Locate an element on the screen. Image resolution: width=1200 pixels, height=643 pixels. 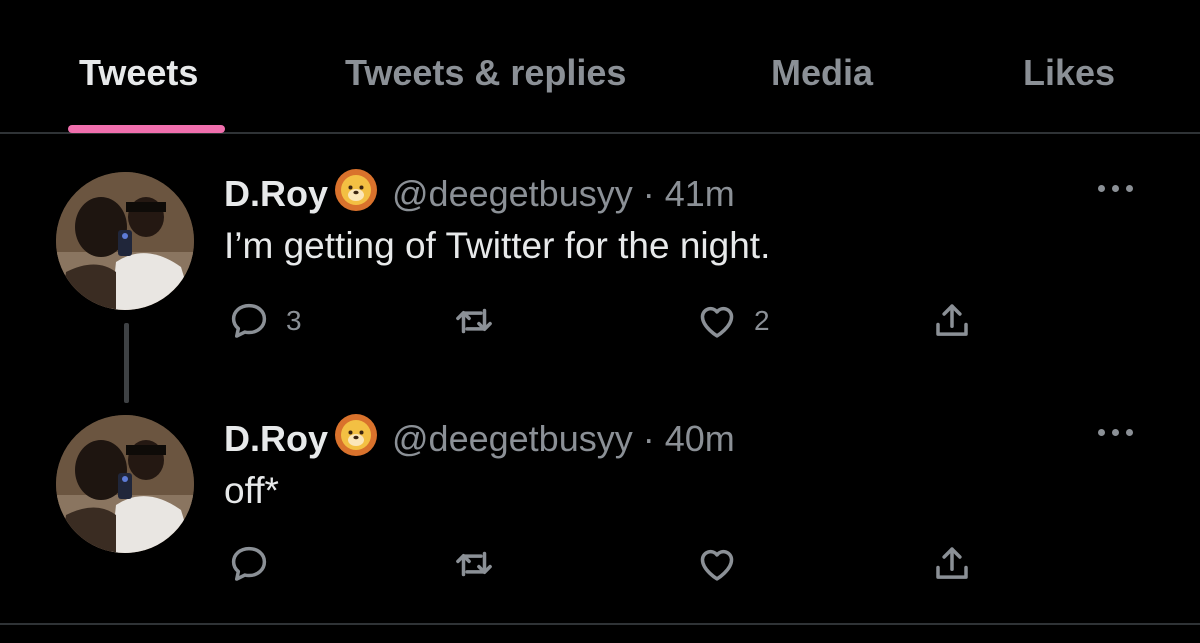
thread-connector-line is located at coordinates (126, 363).